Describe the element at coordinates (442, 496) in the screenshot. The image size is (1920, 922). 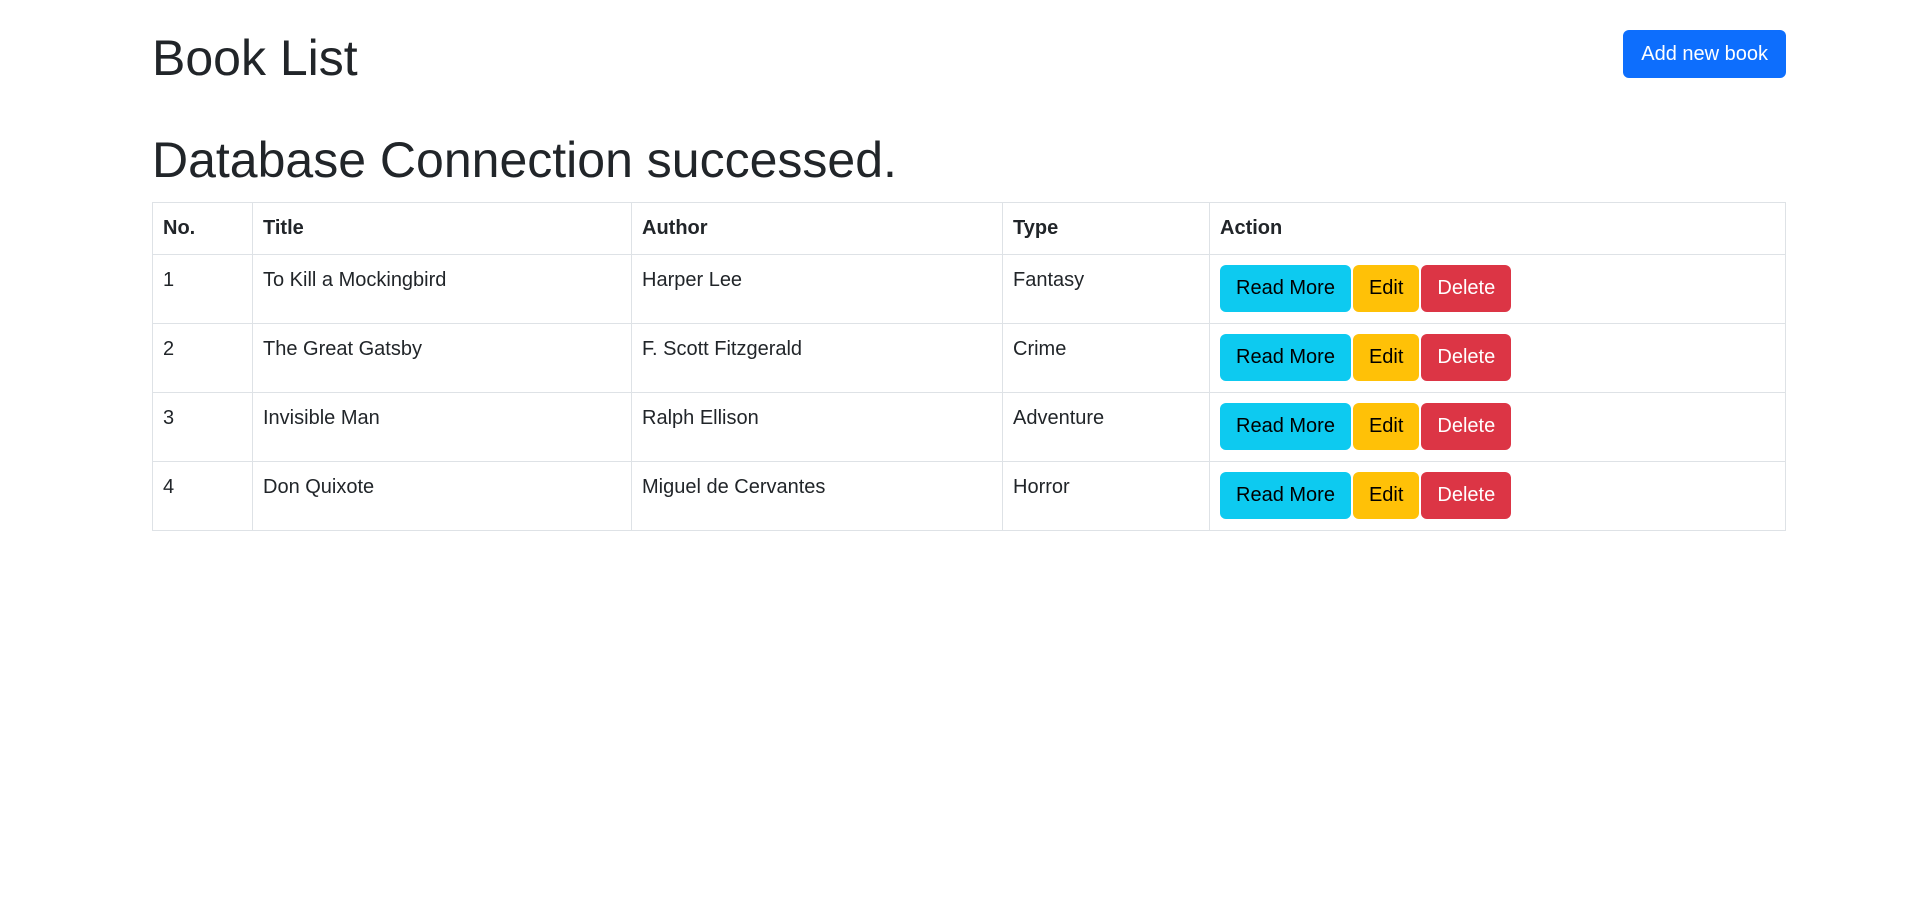
I see `cell-title: Don Quixote` at that location.